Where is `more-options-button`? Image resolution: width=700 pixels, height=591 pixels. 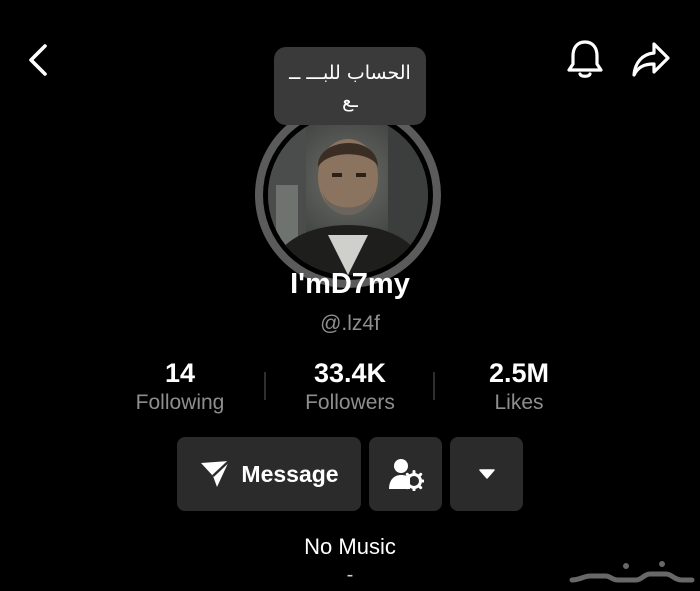
more-options-button is located at coordinates (486, 474).